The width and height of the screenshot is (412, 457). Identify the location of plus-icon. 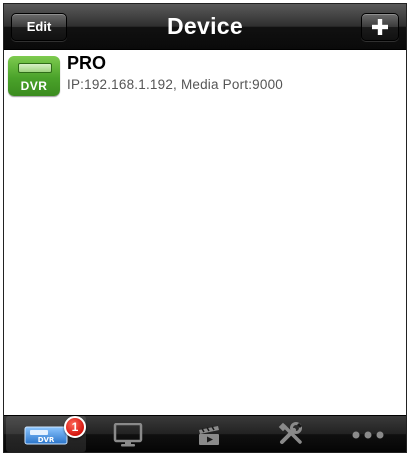
(380, 27).